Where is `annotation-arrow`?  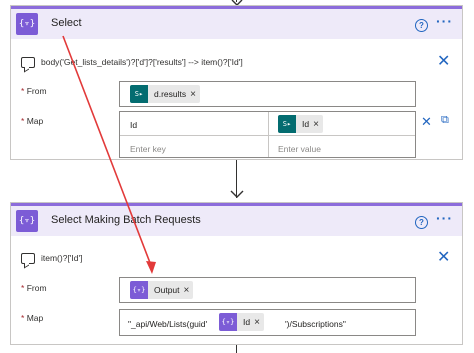
annotation-arrow is located at coordinates (109, 154).